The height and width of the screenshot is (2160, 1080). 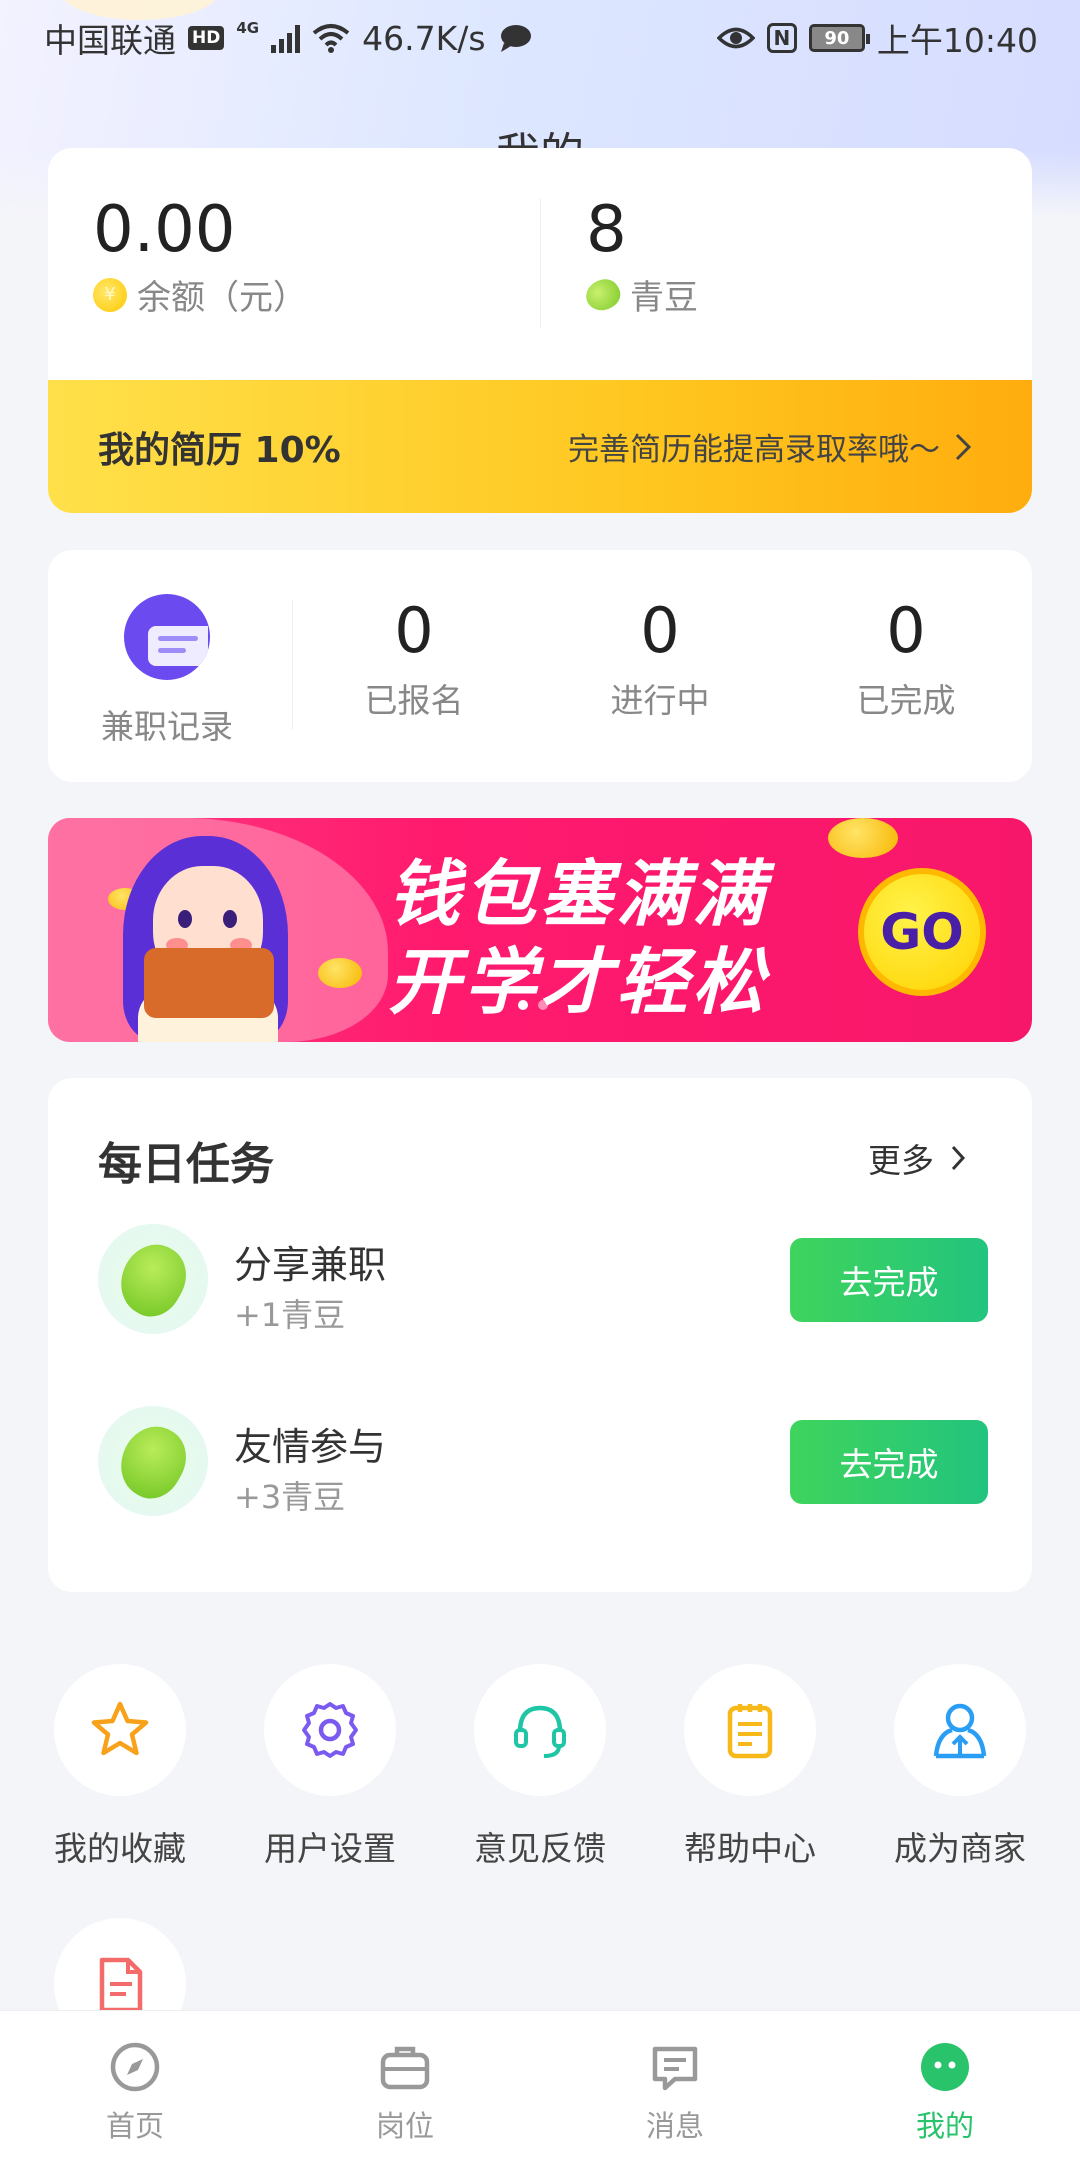 What do you see at coordinates (110, 294) in the screenshot?
I see `coin-icon: ¥` at bounding box center [110, 294].